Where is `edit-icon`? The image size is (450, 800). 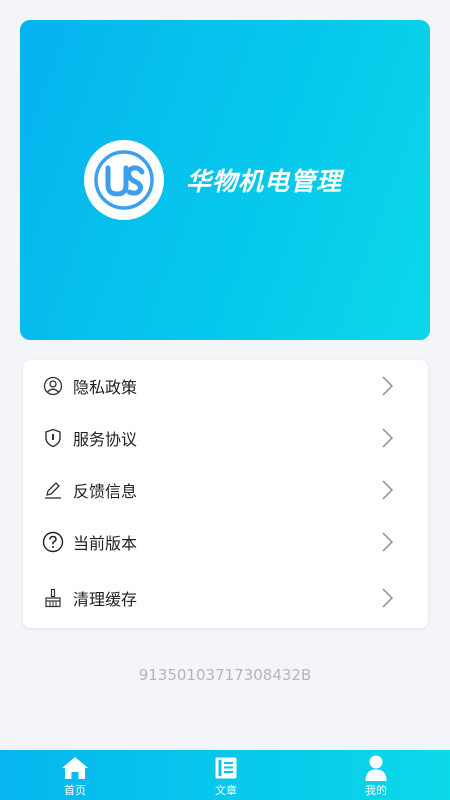
edit-icon is located at coordinates (53, 490).